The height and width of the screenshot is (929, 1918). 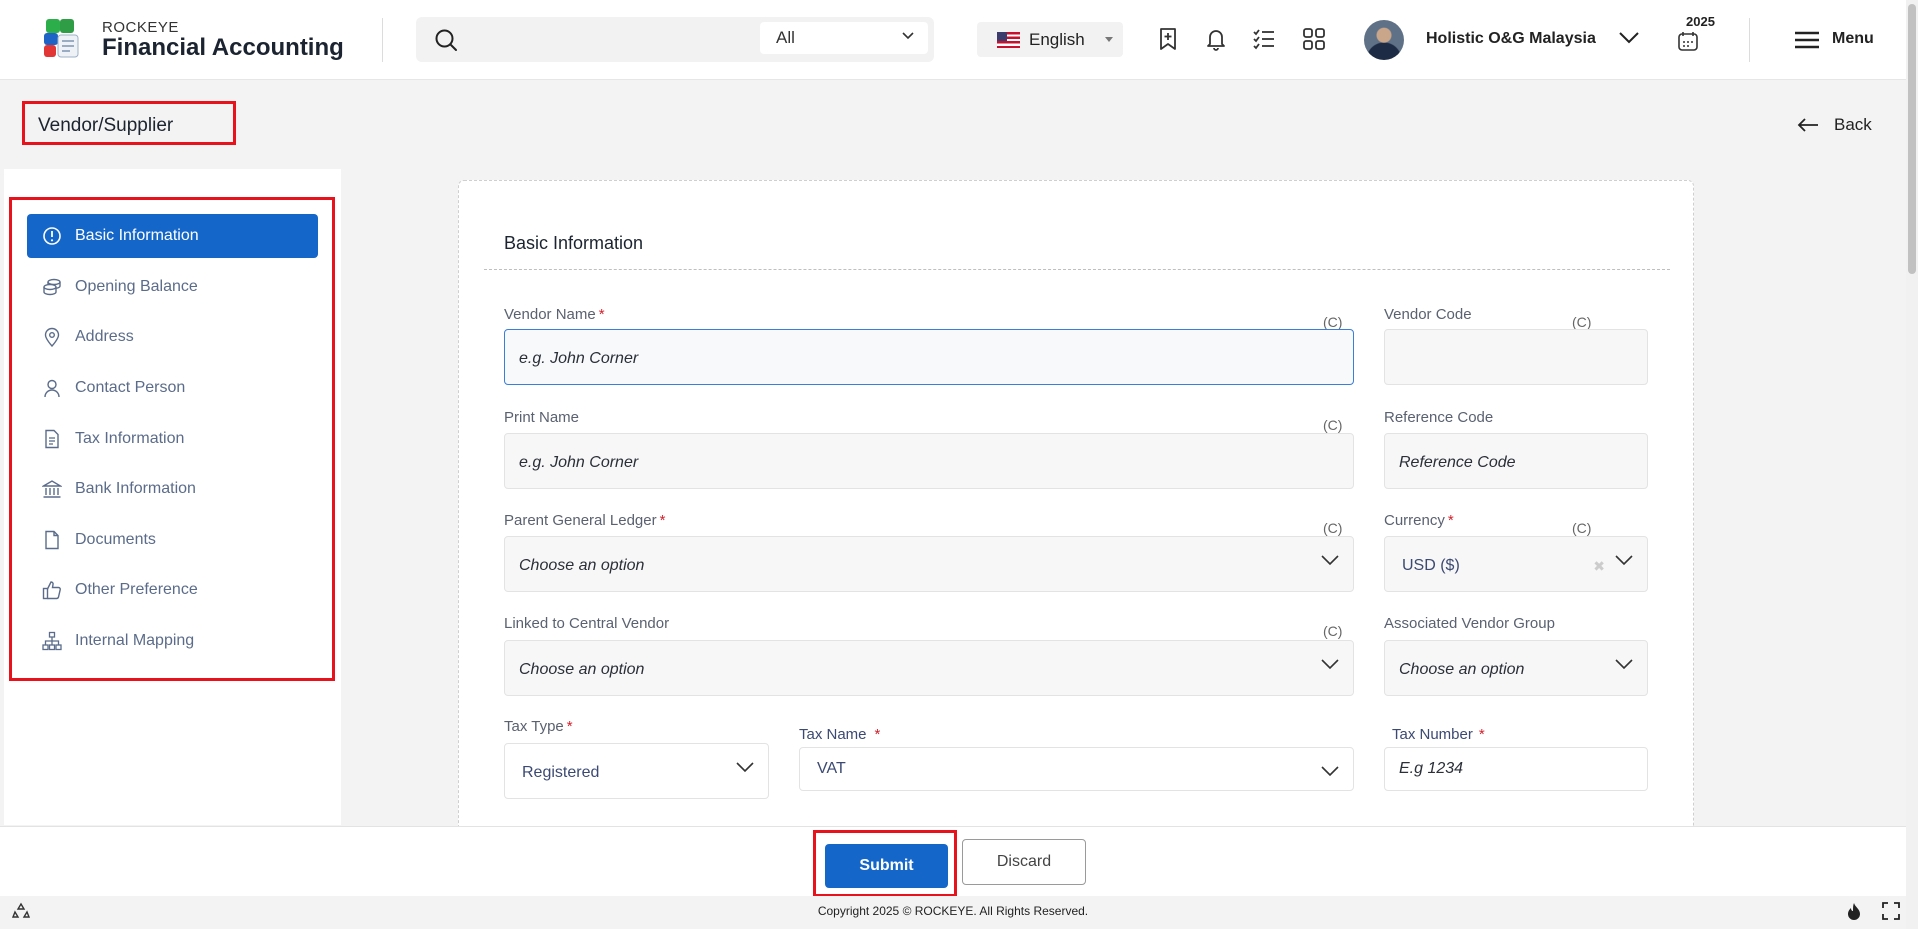 I want to click on reference-code-label: Reference Code, so click(x=1439, y=417).